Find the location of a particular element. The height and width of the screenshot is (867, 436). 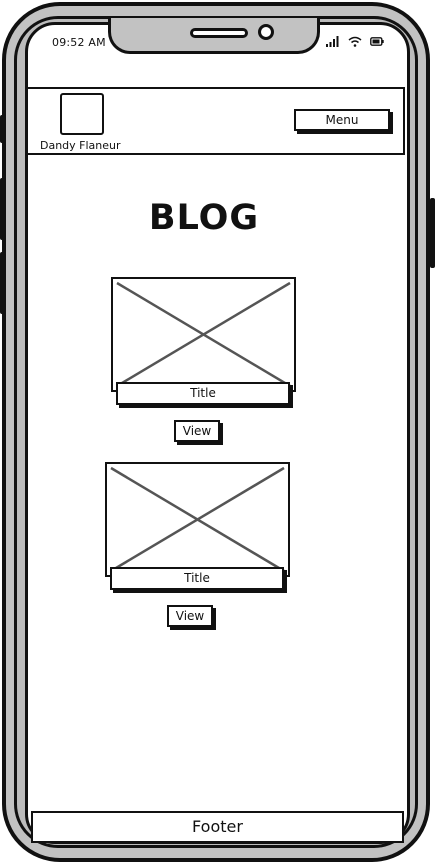

speaker-icon is located at coordinates (219, 33).